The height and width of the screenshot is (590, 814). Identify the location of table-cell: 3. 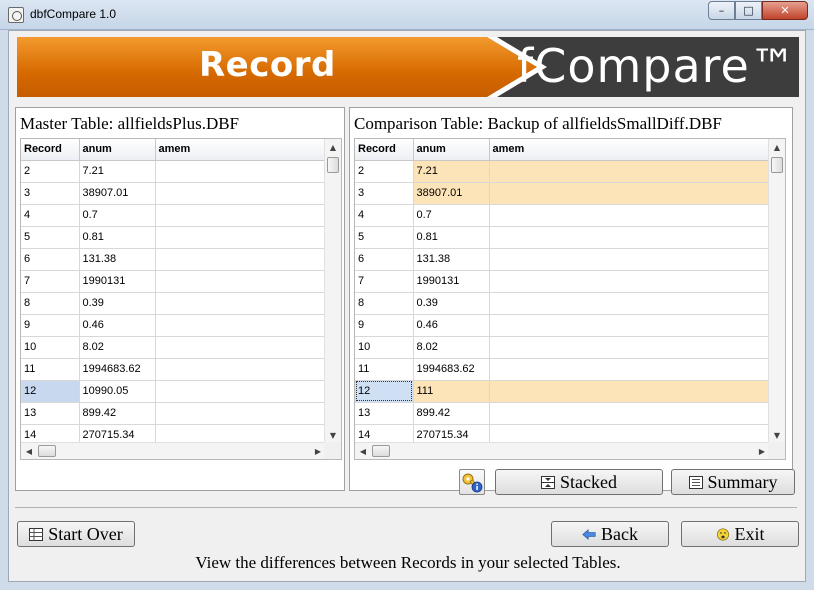
(50, 193).